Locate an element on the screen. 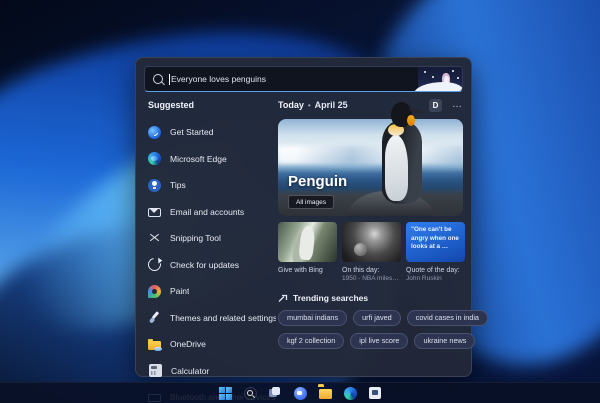 Image resolution: width=600 pixels, height=403 pixels. store-button is located at coordinates (375, 393).